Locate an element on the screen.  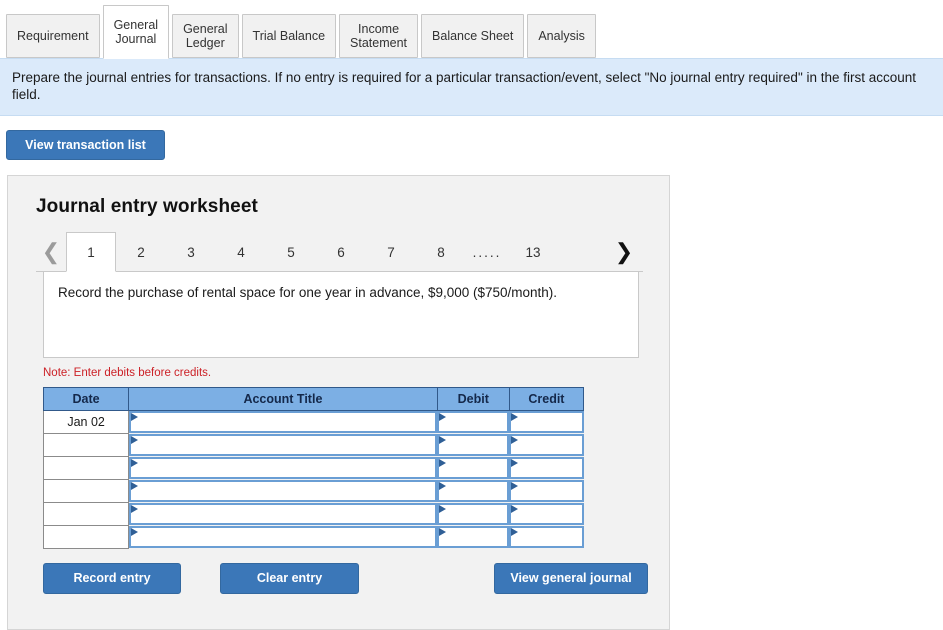
page-title: Journal entry worksheet is located at coordinates (147, 206).